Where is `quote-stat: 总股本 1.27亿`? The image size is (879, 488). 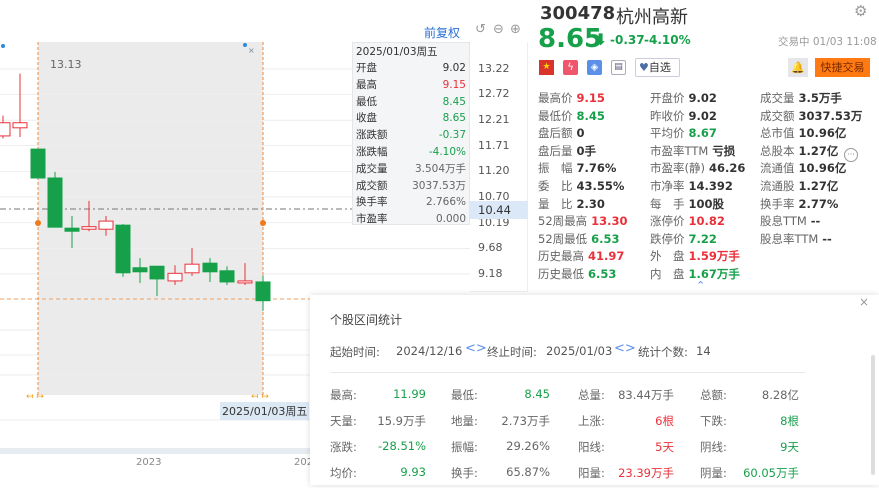 quote-stat: 总股本 1.27亿 is located at coordinates (799, 151).